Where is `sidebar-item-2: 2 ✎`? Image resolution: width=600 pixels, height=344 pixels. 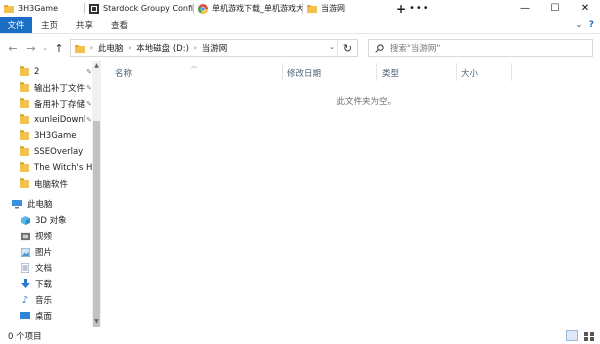
sidebar-item-2: 2 ✎ is located at coordinates (46, 72).